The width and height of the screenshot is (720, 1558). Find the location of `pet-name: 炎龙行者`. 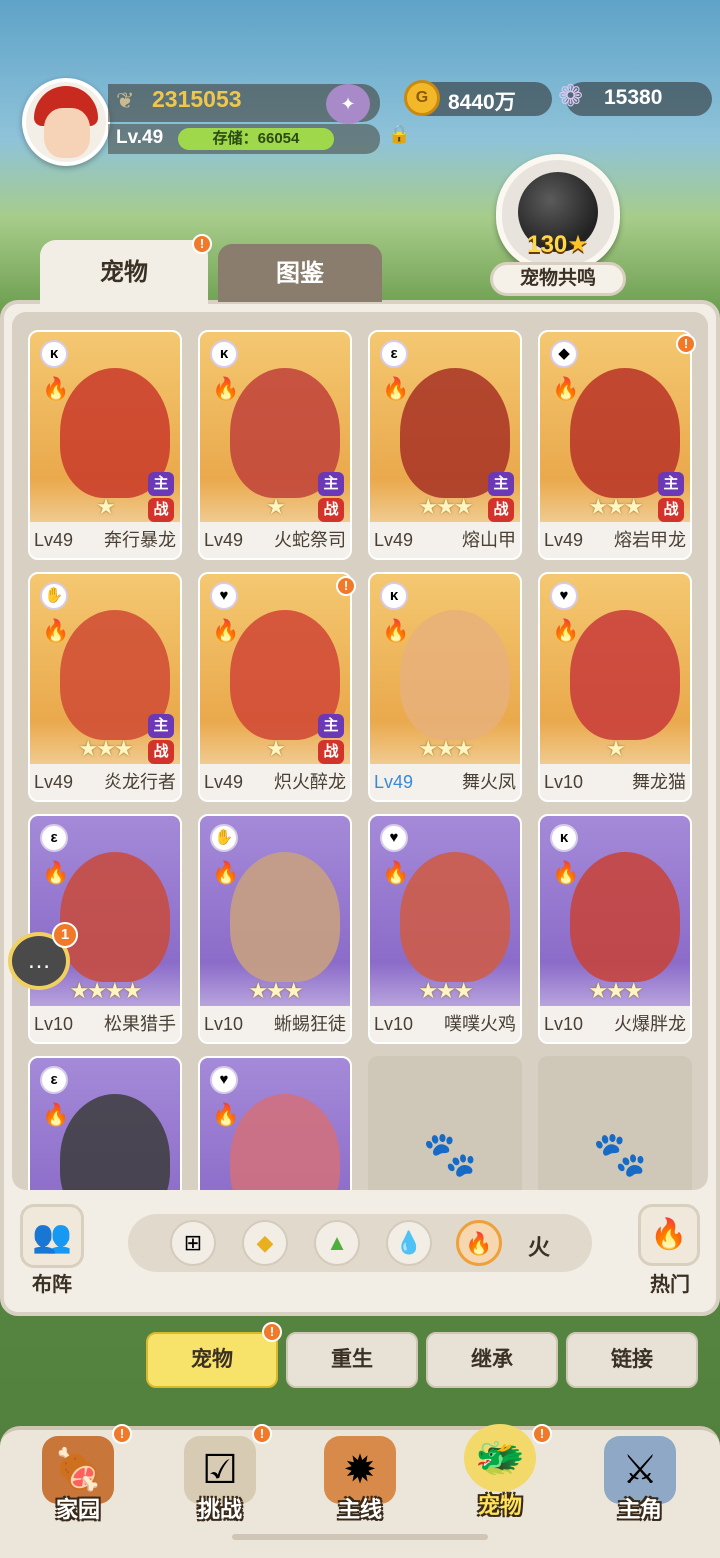

pet-name: 炎龙行者 is located at coordinates (140, 782).